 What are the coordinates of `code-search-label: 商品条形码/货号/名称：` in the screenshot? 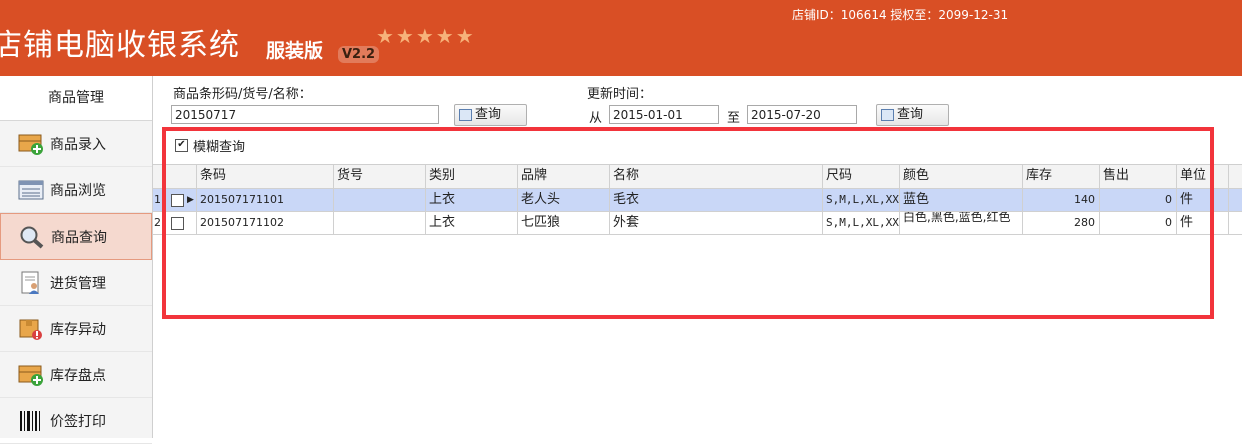 It's located at (242, 94).